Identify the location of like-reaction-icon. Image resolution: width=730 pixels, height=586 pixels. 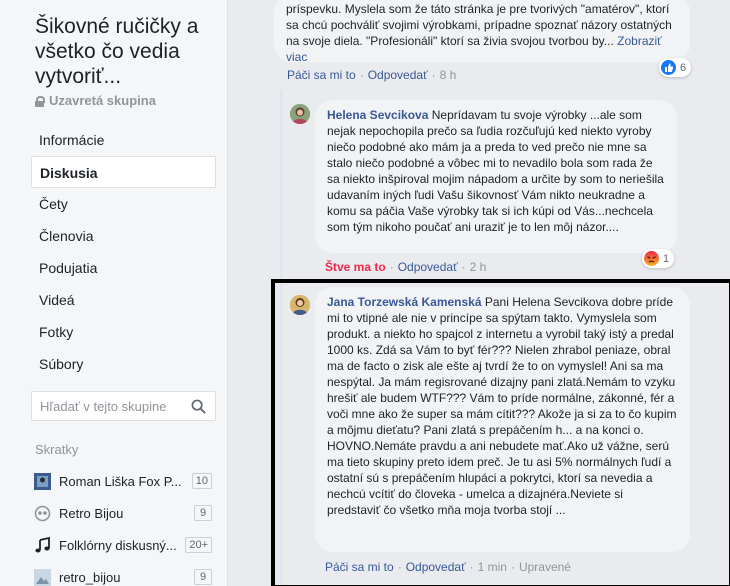
(668, 67).